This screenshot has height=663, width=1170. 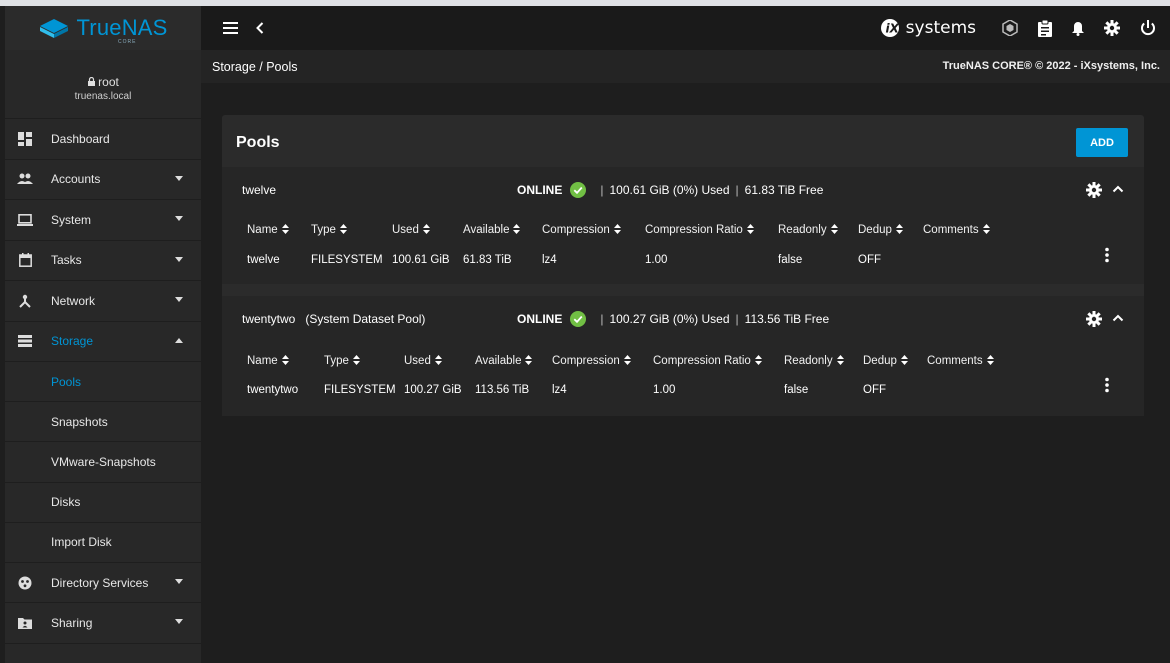 I want to click on sidebar-subitem-snapshots: Snapshots, so click(x=103, y=422).